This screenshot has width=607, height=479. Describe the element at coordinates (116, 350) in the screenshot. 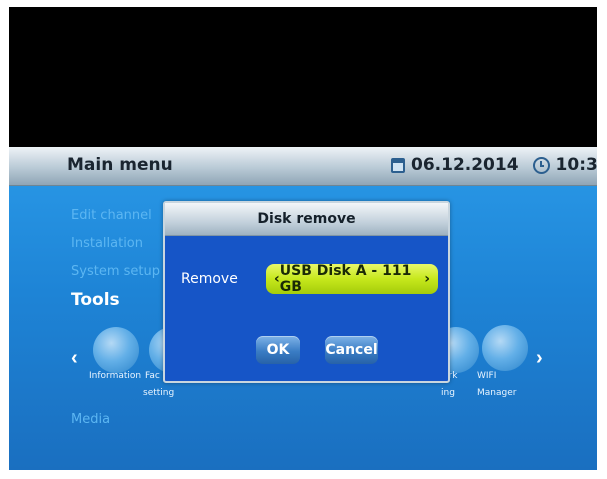

I see `information-icon` at that location.